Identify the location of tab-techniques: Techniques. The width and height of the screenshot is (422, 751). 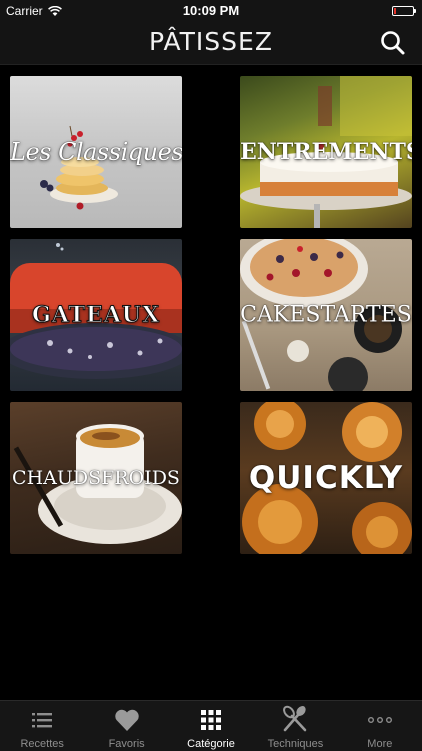
(295, 726).